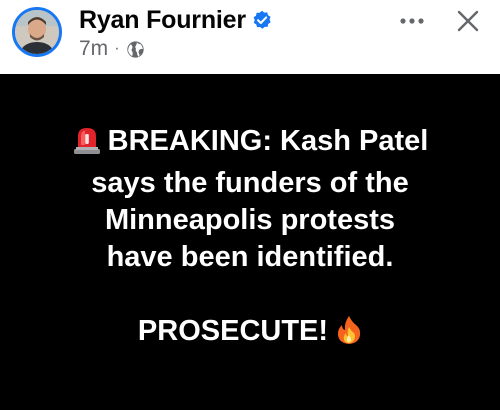 The height and width of the screenshot is (410, 500). Describe the element at coordinates (250, 220) in the screenshot. I see `post-line-3: Minneapolis protests` at that location.